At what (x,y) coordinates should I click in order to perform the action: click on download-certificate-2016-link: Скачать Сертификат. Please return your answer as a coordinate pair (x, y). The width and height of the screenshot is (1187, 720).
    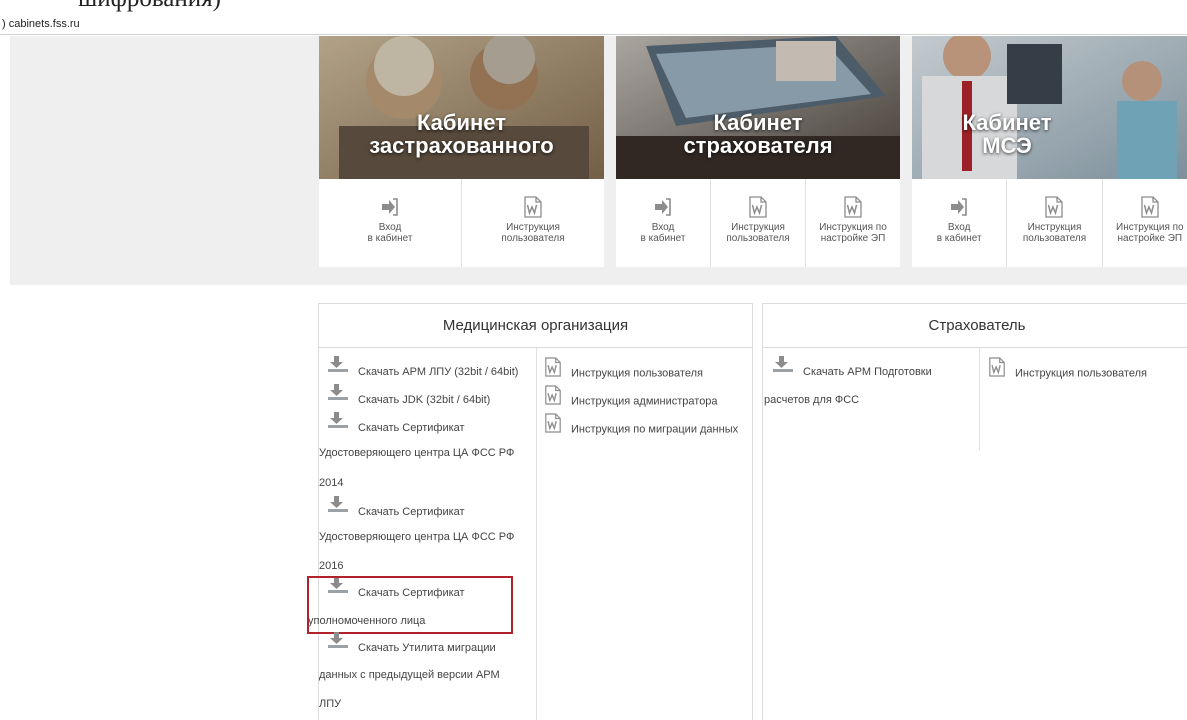
    Looking at the image, I should click on (396, 510).